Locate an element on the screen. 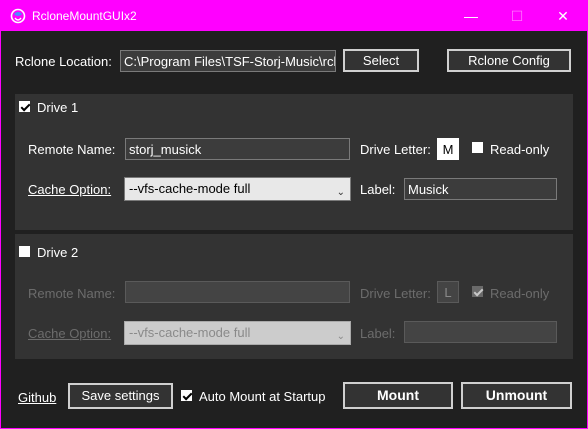 This screenshot has width=588, height=429. minimize-button: — is located at coordinates (471, 16).